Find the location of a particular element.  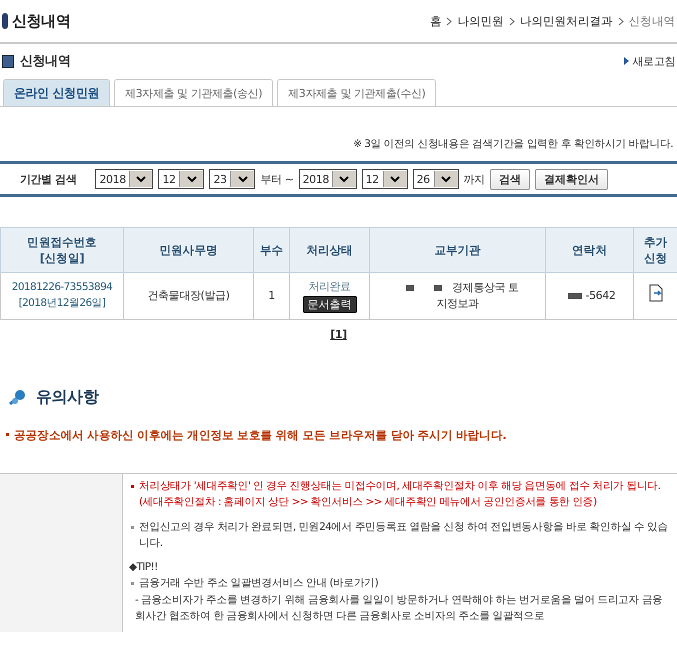

range-label: 부터 ~ is located at coordinates (277, 179).